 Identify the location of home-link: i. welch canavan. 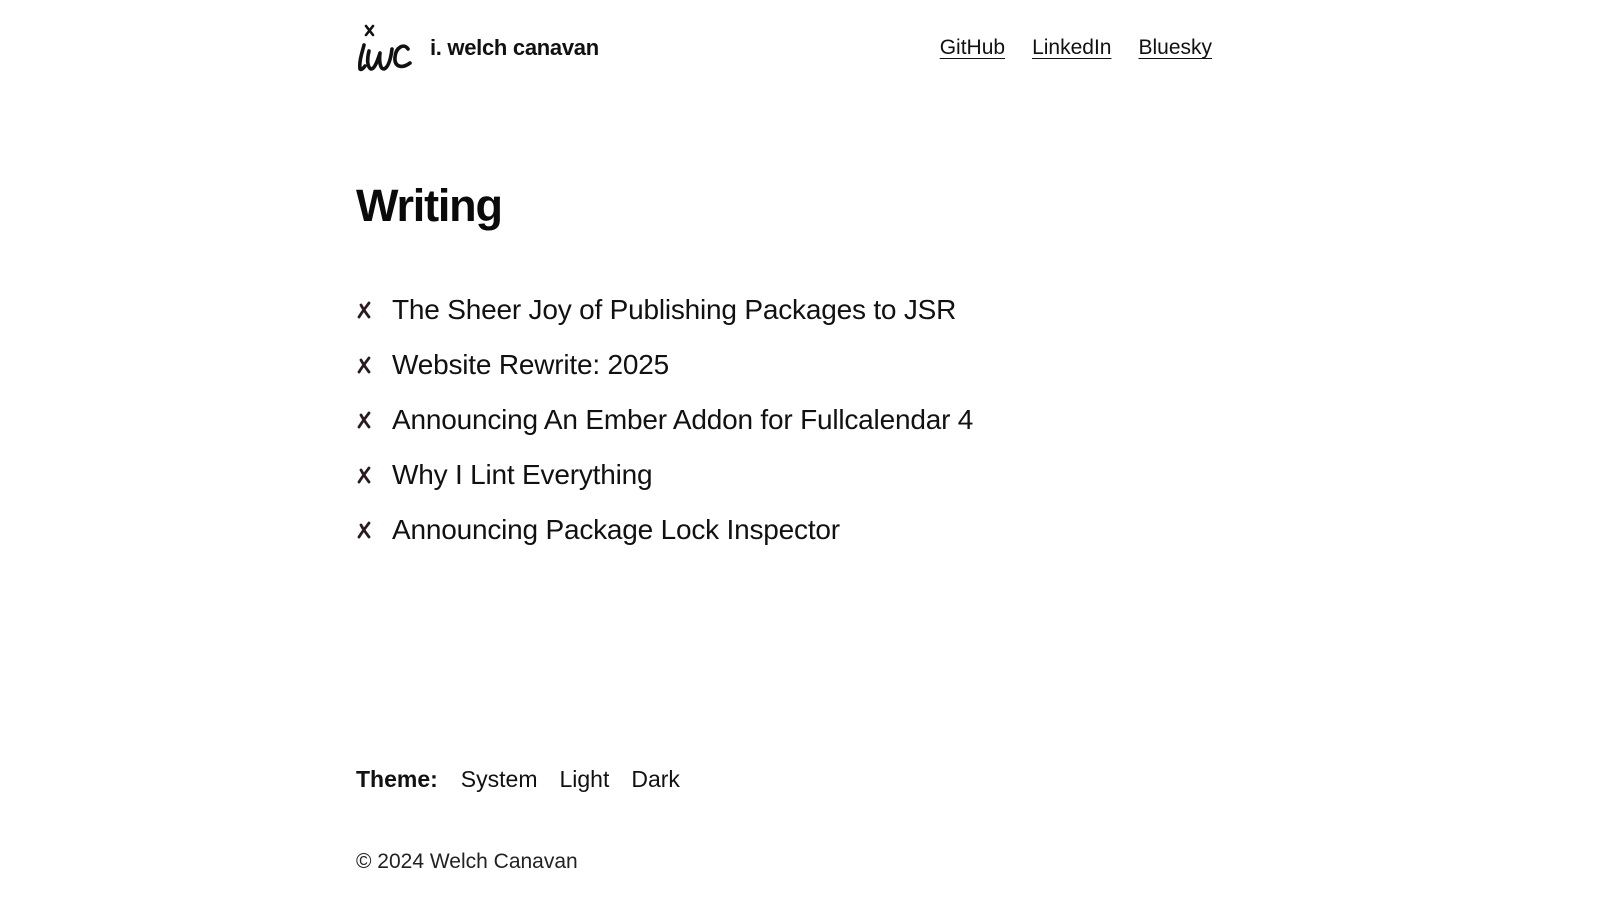
(477, 48).